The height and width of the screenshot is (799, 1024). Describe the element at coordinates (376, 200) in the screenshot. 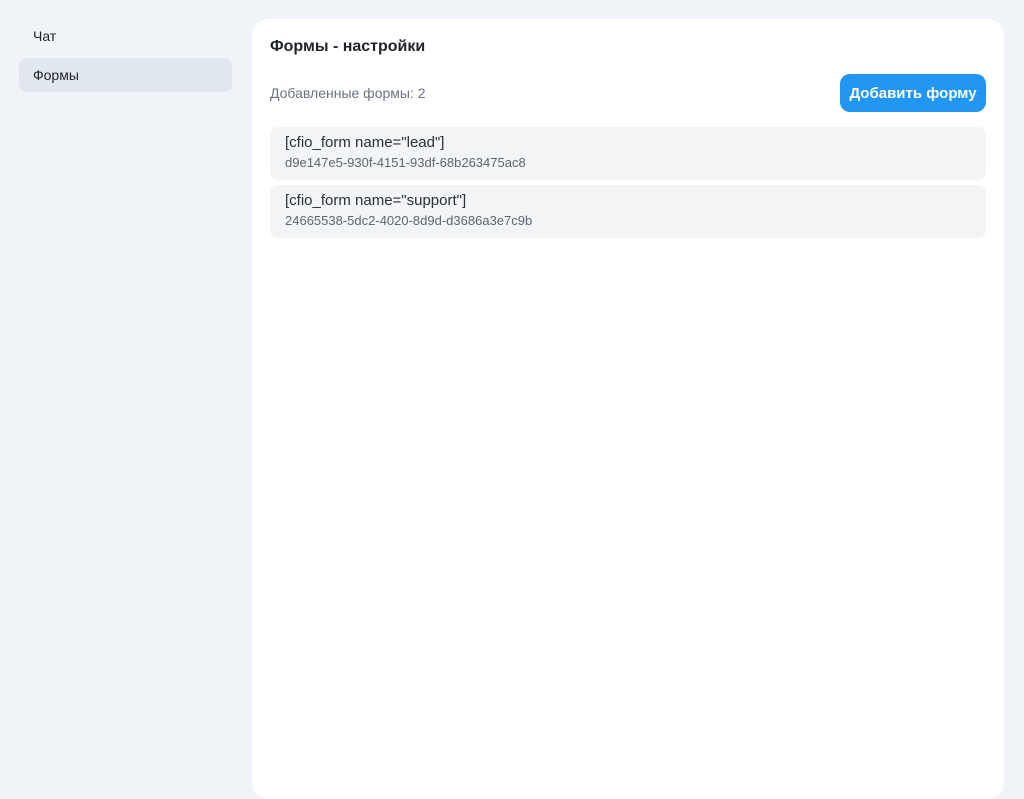

I see `form-shortcode: [cfio_form name="support"]` at that location.